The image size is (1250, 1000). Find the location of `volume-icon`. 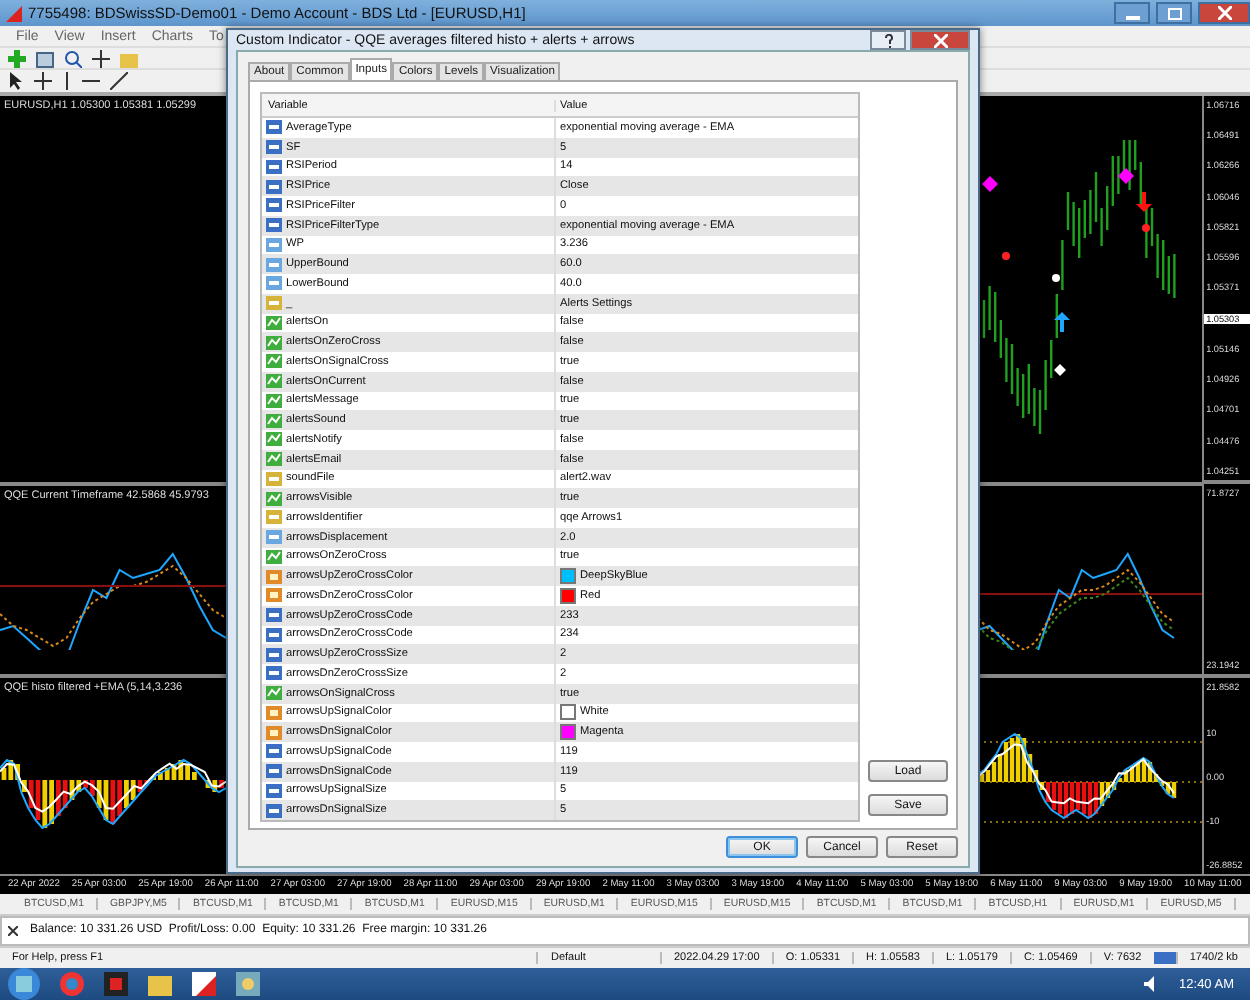

volume-icon is located at coordinates (1151, 984).